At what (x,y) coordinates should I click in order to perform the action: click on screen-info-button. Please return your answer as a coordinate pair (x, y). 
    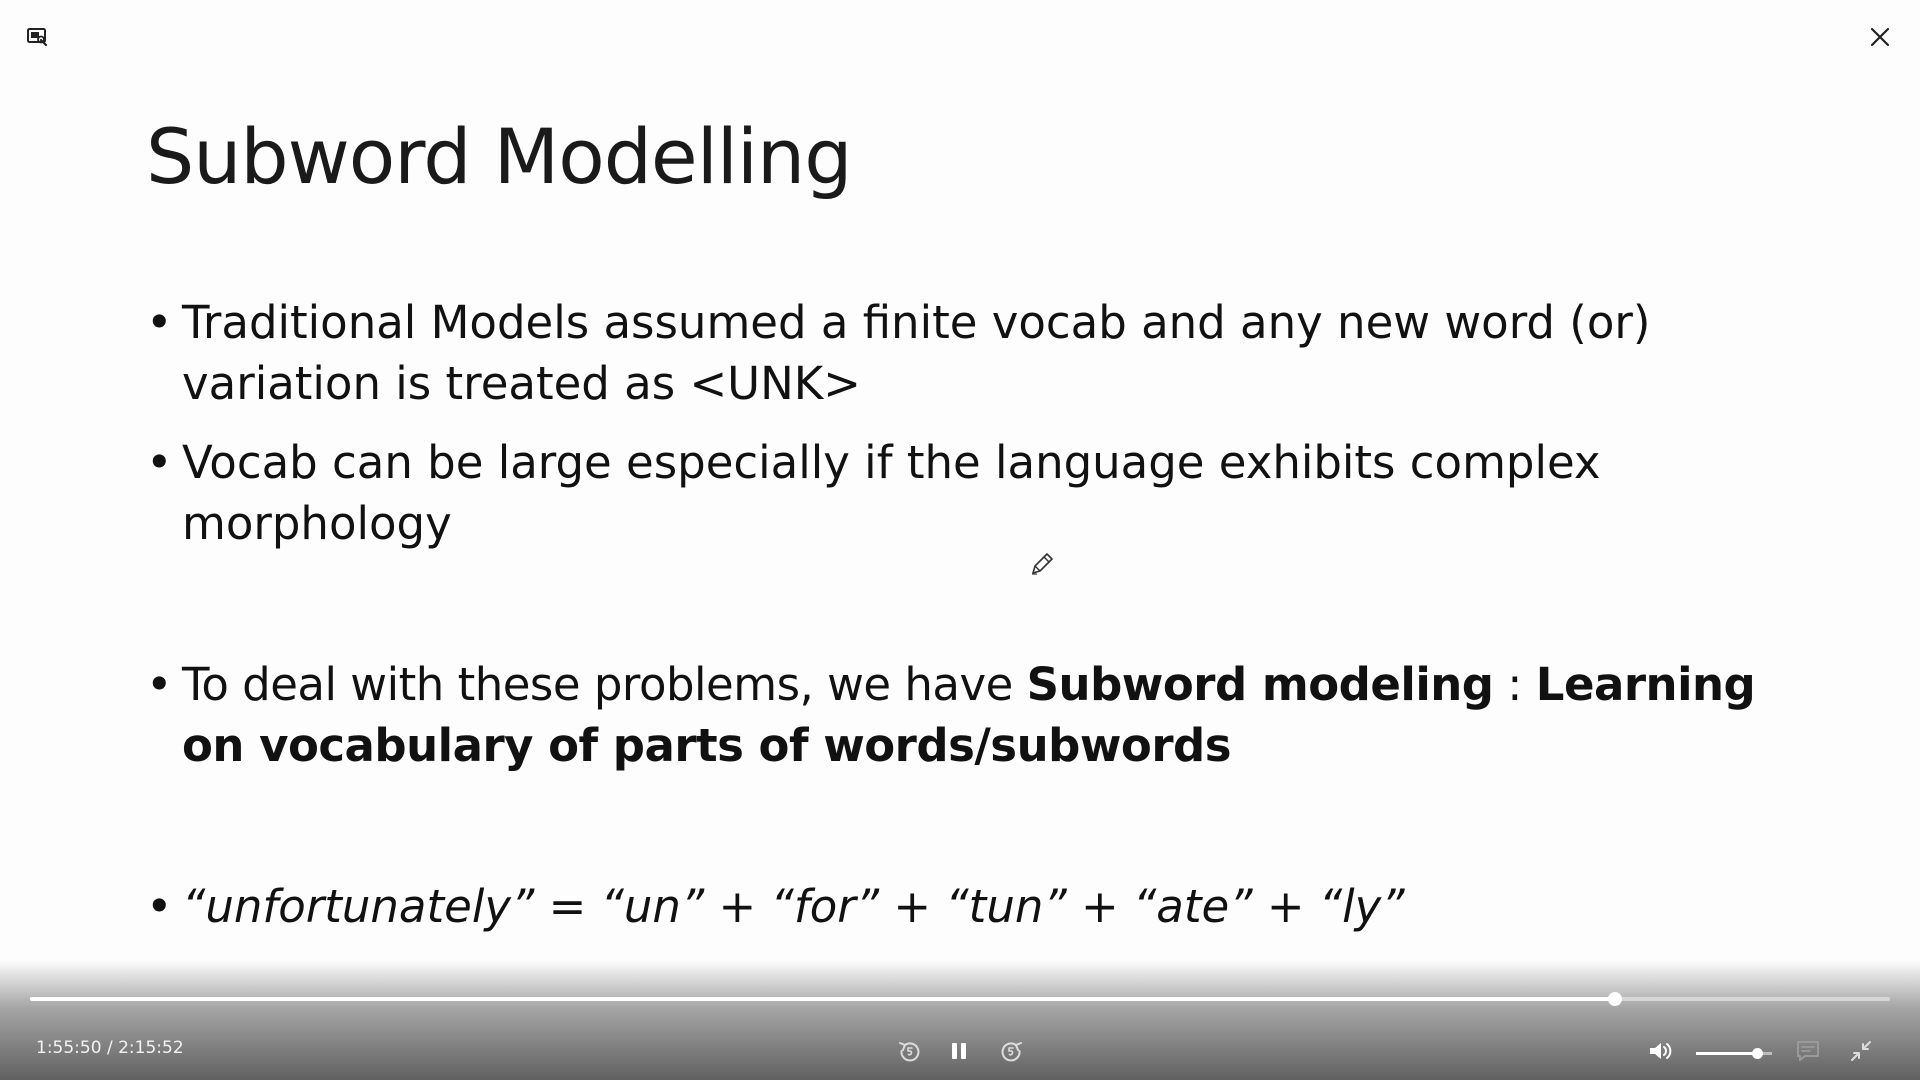
    Looking at the image, I should click on (38, 40).